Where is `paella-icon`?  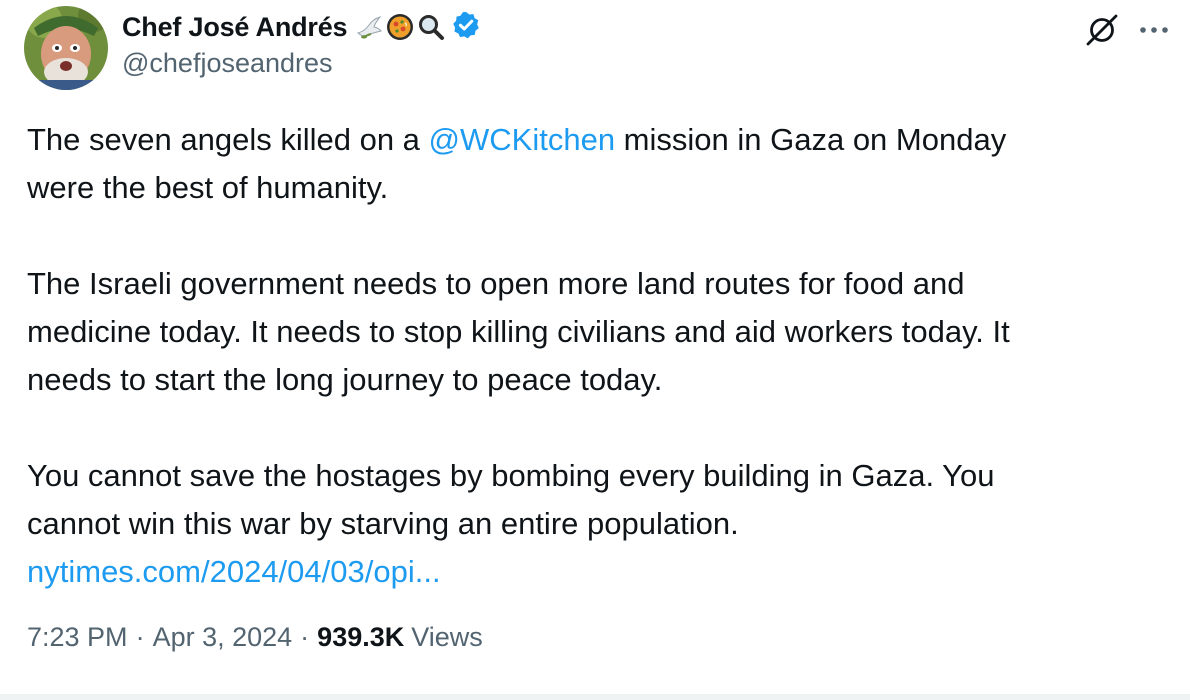 paella-icon is located at coordinates (400, 27).